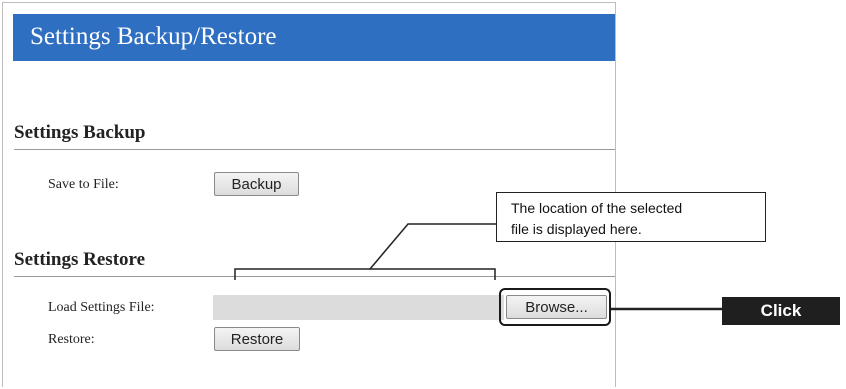  What do you see at coordinates (576, 229) in the screenshot?
I see `callout-text-line-2: file is displayed here.` at bounding box center [576, 229].